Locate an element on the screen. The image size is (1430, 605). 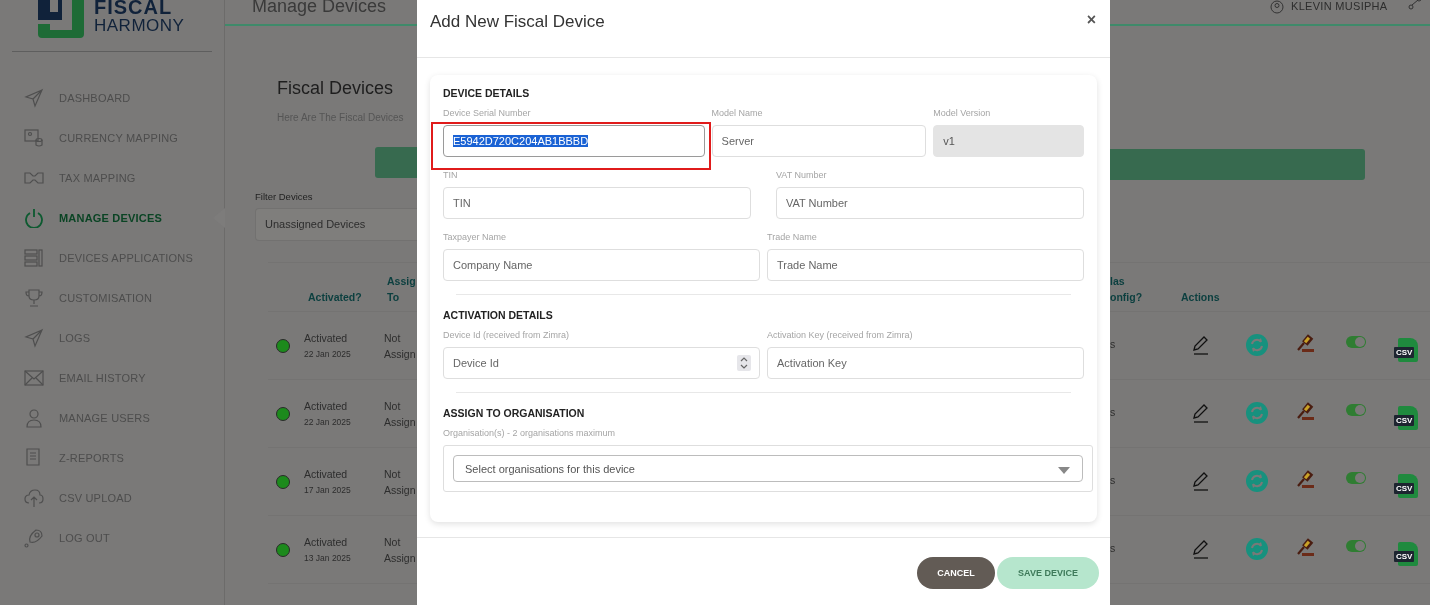
field-label: Taxpayer Name is located at coordinates (475, 237).